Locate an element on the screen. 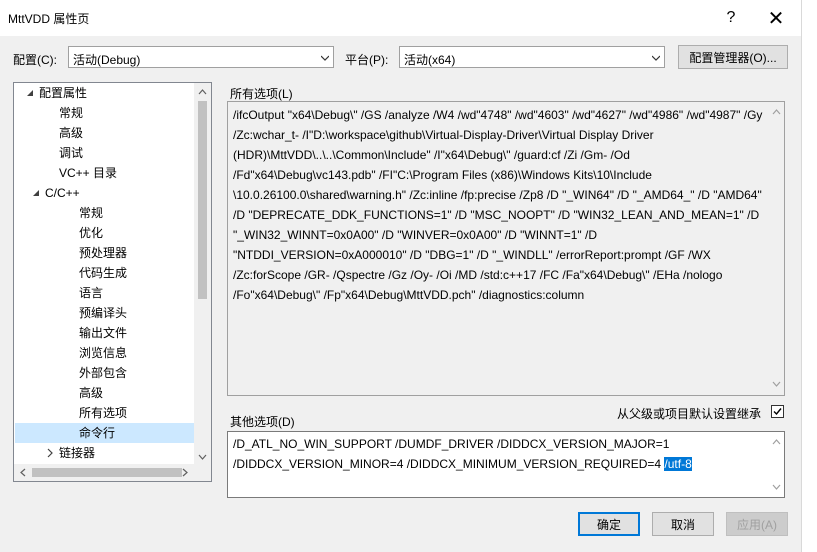 The width and height of the screenshot is (817, 552). tree-item: 输出文件 is located at coordinates (105, 333).